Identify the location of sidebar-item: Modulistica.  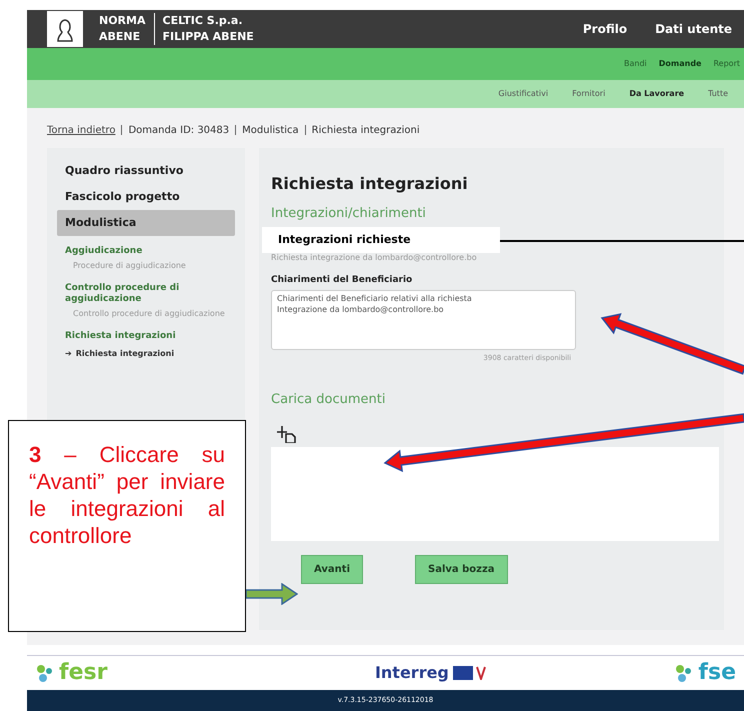
(146, 223).